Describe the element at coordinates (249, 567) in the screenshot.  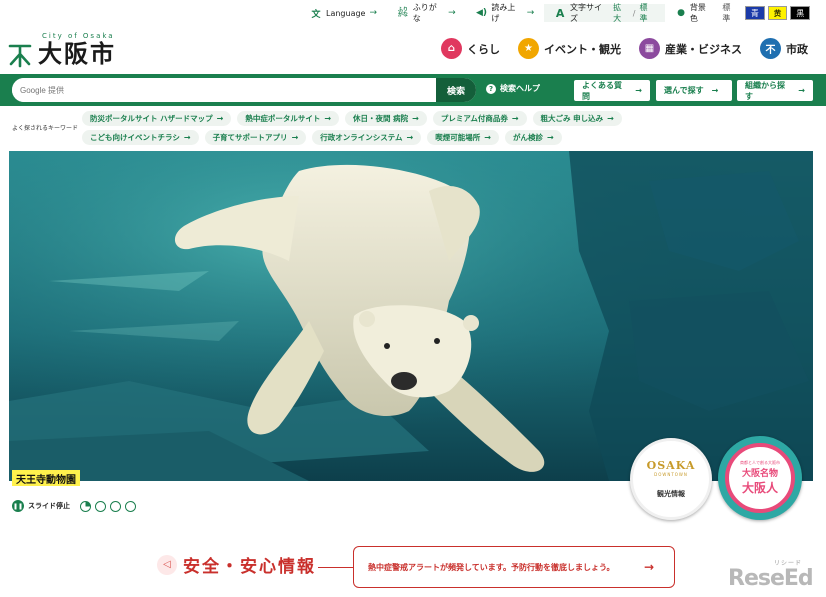
I see `safety-title: 安全・安心情報` at that location.